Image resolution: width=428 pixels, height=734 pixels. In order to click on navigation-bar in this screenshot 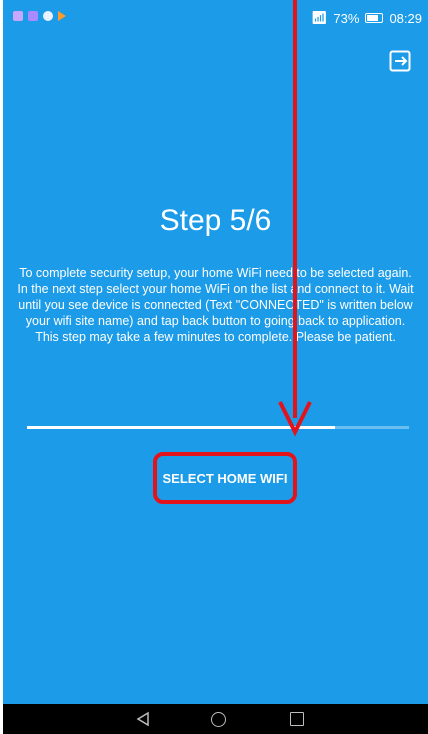, I will do `click(215, 719)`.